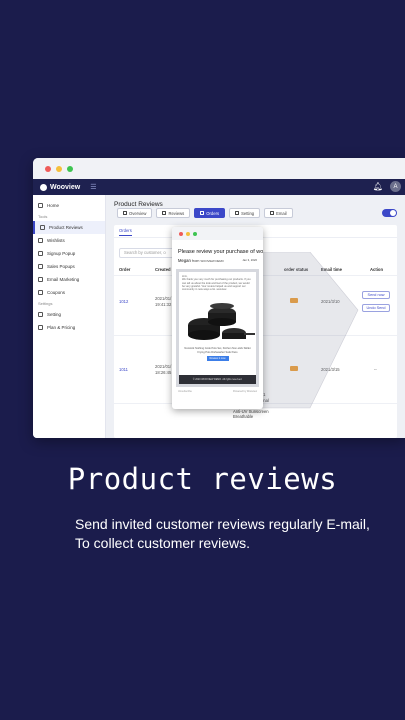 Image resolution: width=405 pixels, height=720 pixels. I want to click on sidebar-item-home: Home, so click(69, 205).